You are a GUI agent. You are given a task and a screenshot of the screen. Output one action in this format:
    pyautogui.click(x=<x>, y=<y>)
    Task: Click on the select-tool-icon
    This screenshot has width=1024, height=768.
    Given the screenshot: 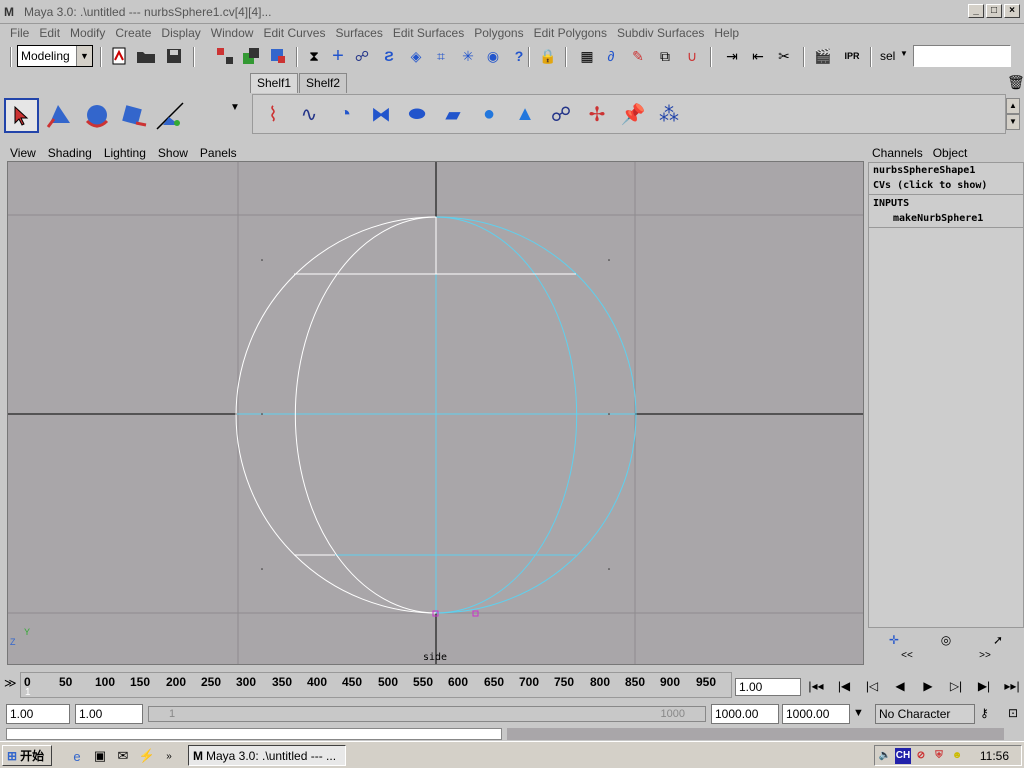 What is the action you would take?
    pyautogui.click(x=21, y=115)
    